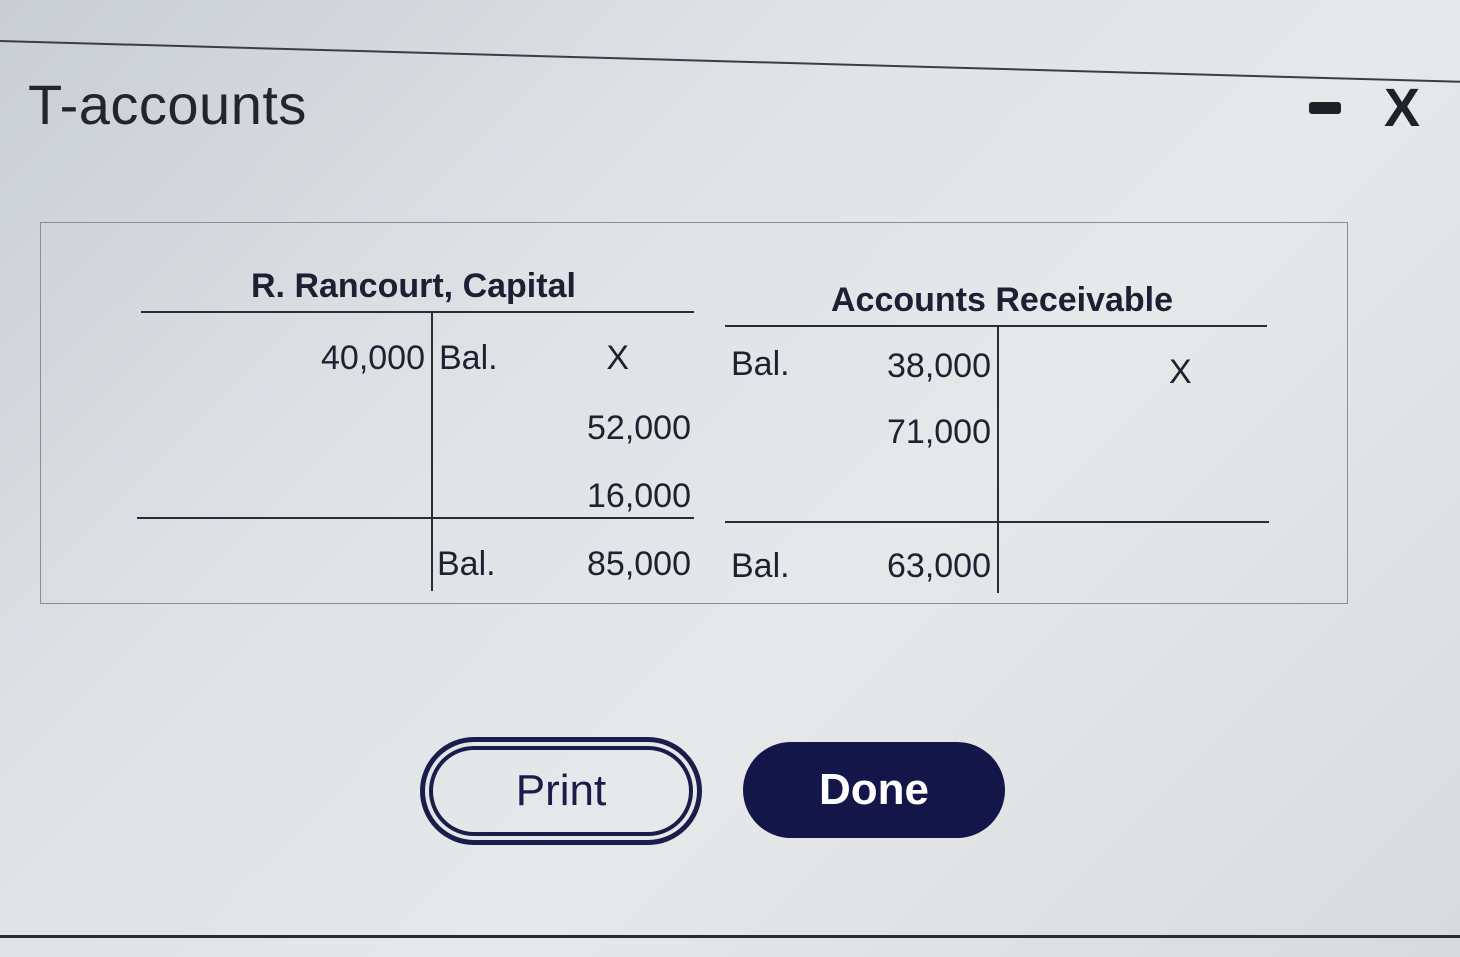  What do you see at coordinates (468, 358) in the screenshot?
I see `credit-label: Bal.` at bounding box center [468, 358].